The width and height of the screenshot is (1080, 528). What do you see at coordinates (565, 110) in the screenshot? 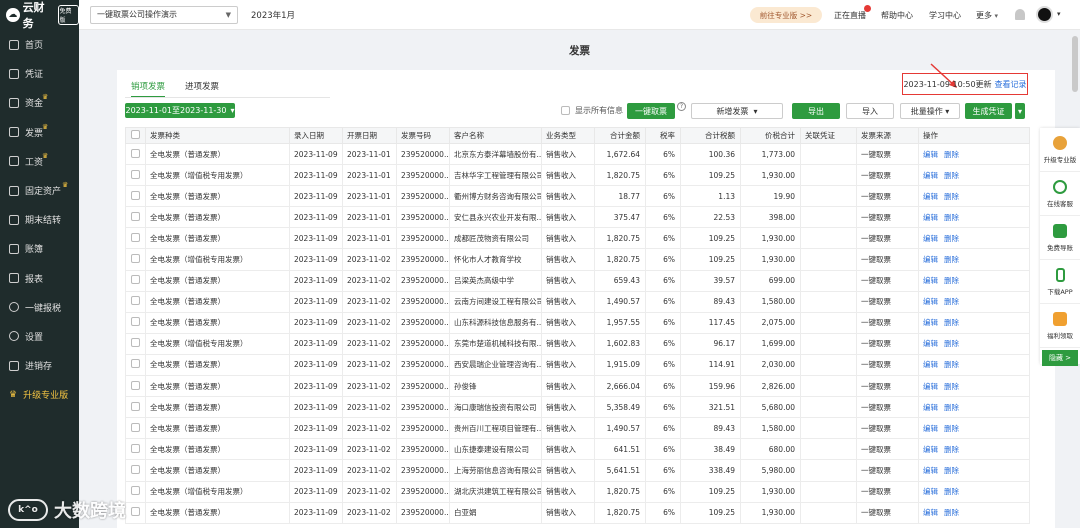
I see `show-all-checkbox` at bounding box center [565, 110].